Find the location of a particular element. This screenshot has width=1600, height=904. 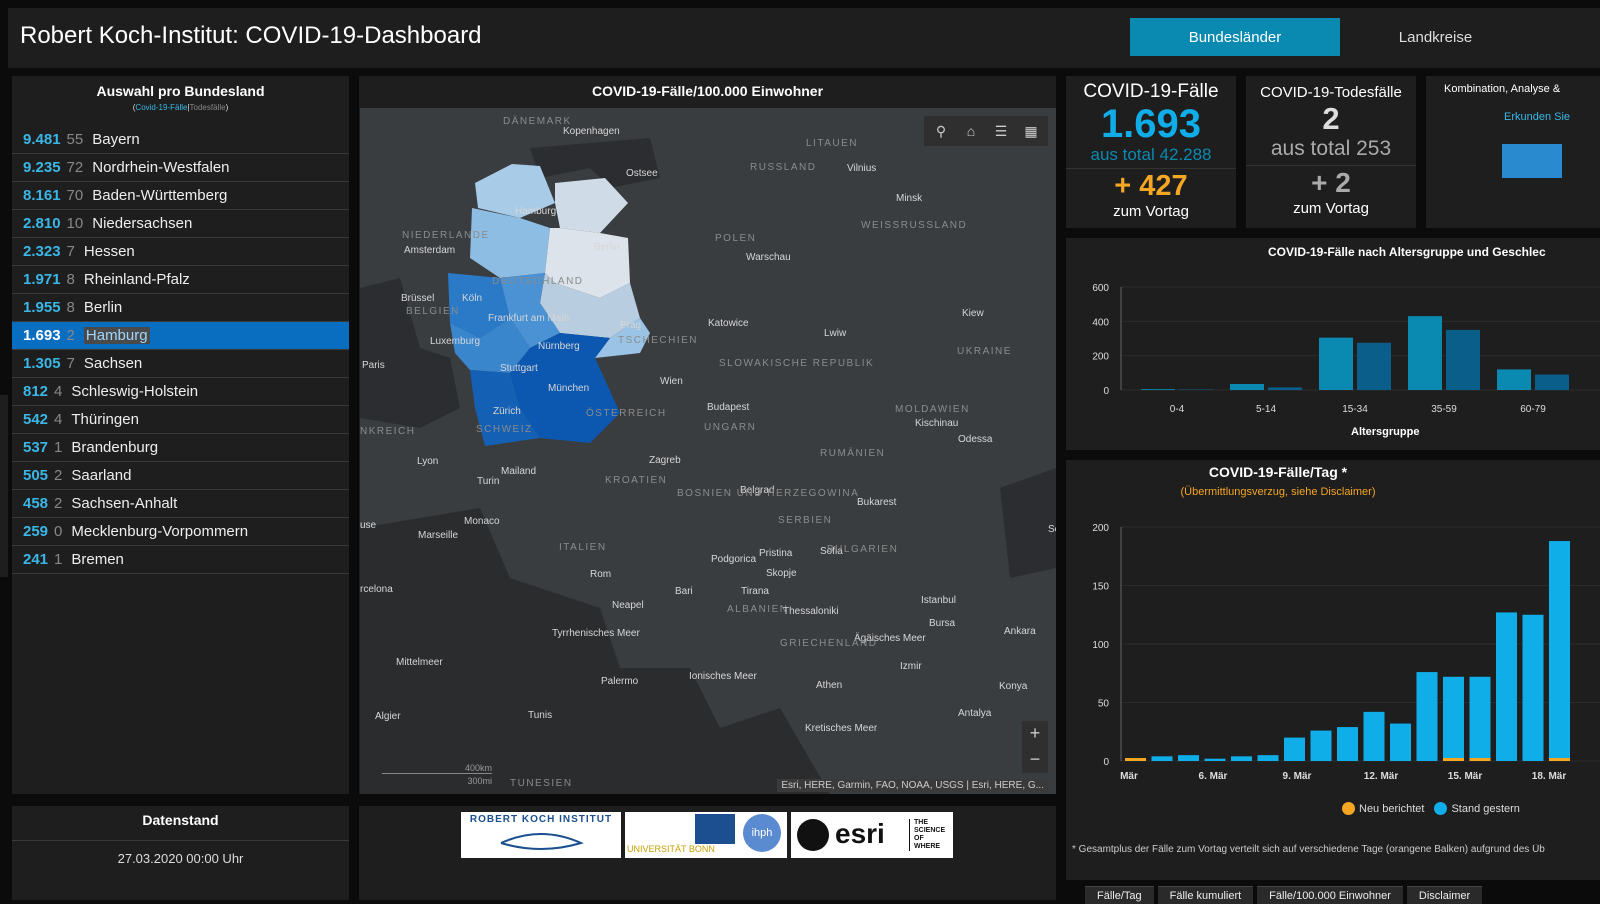

list-item: 1.305 7 Sachsen is located at coordinates (180, 364).